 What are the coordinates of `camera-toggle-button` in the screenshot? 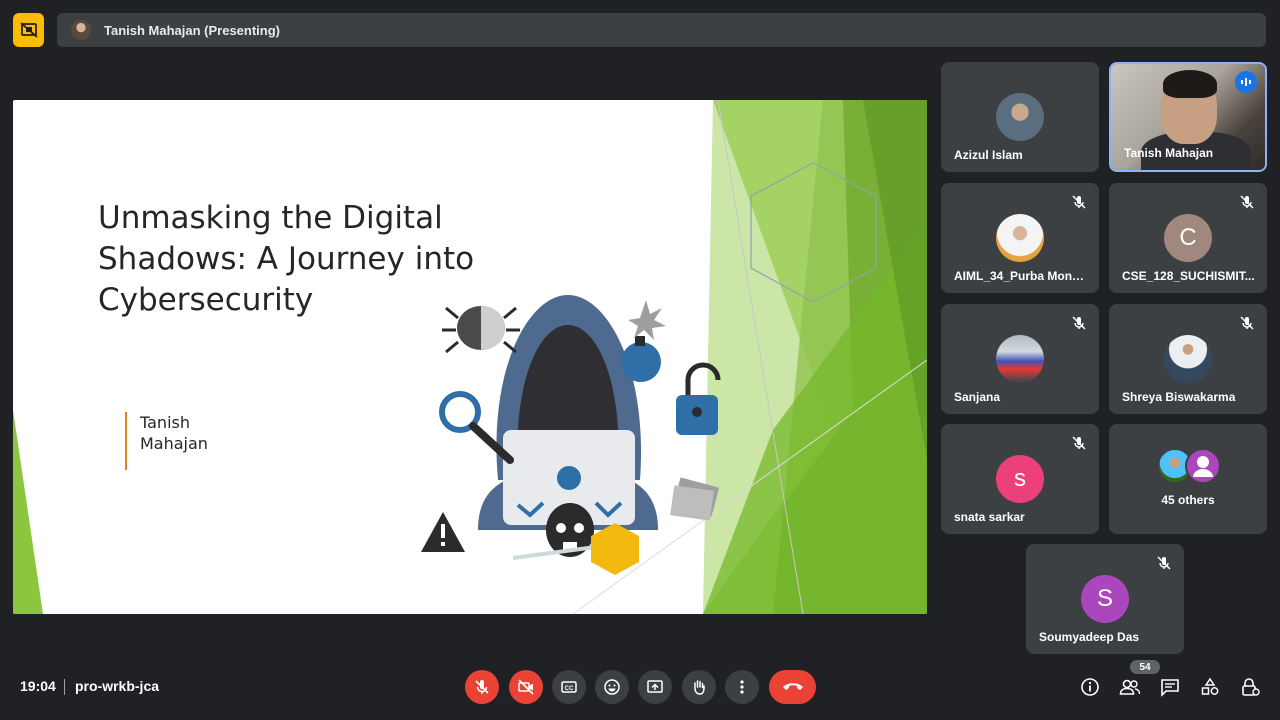 It's located at (526, 687).